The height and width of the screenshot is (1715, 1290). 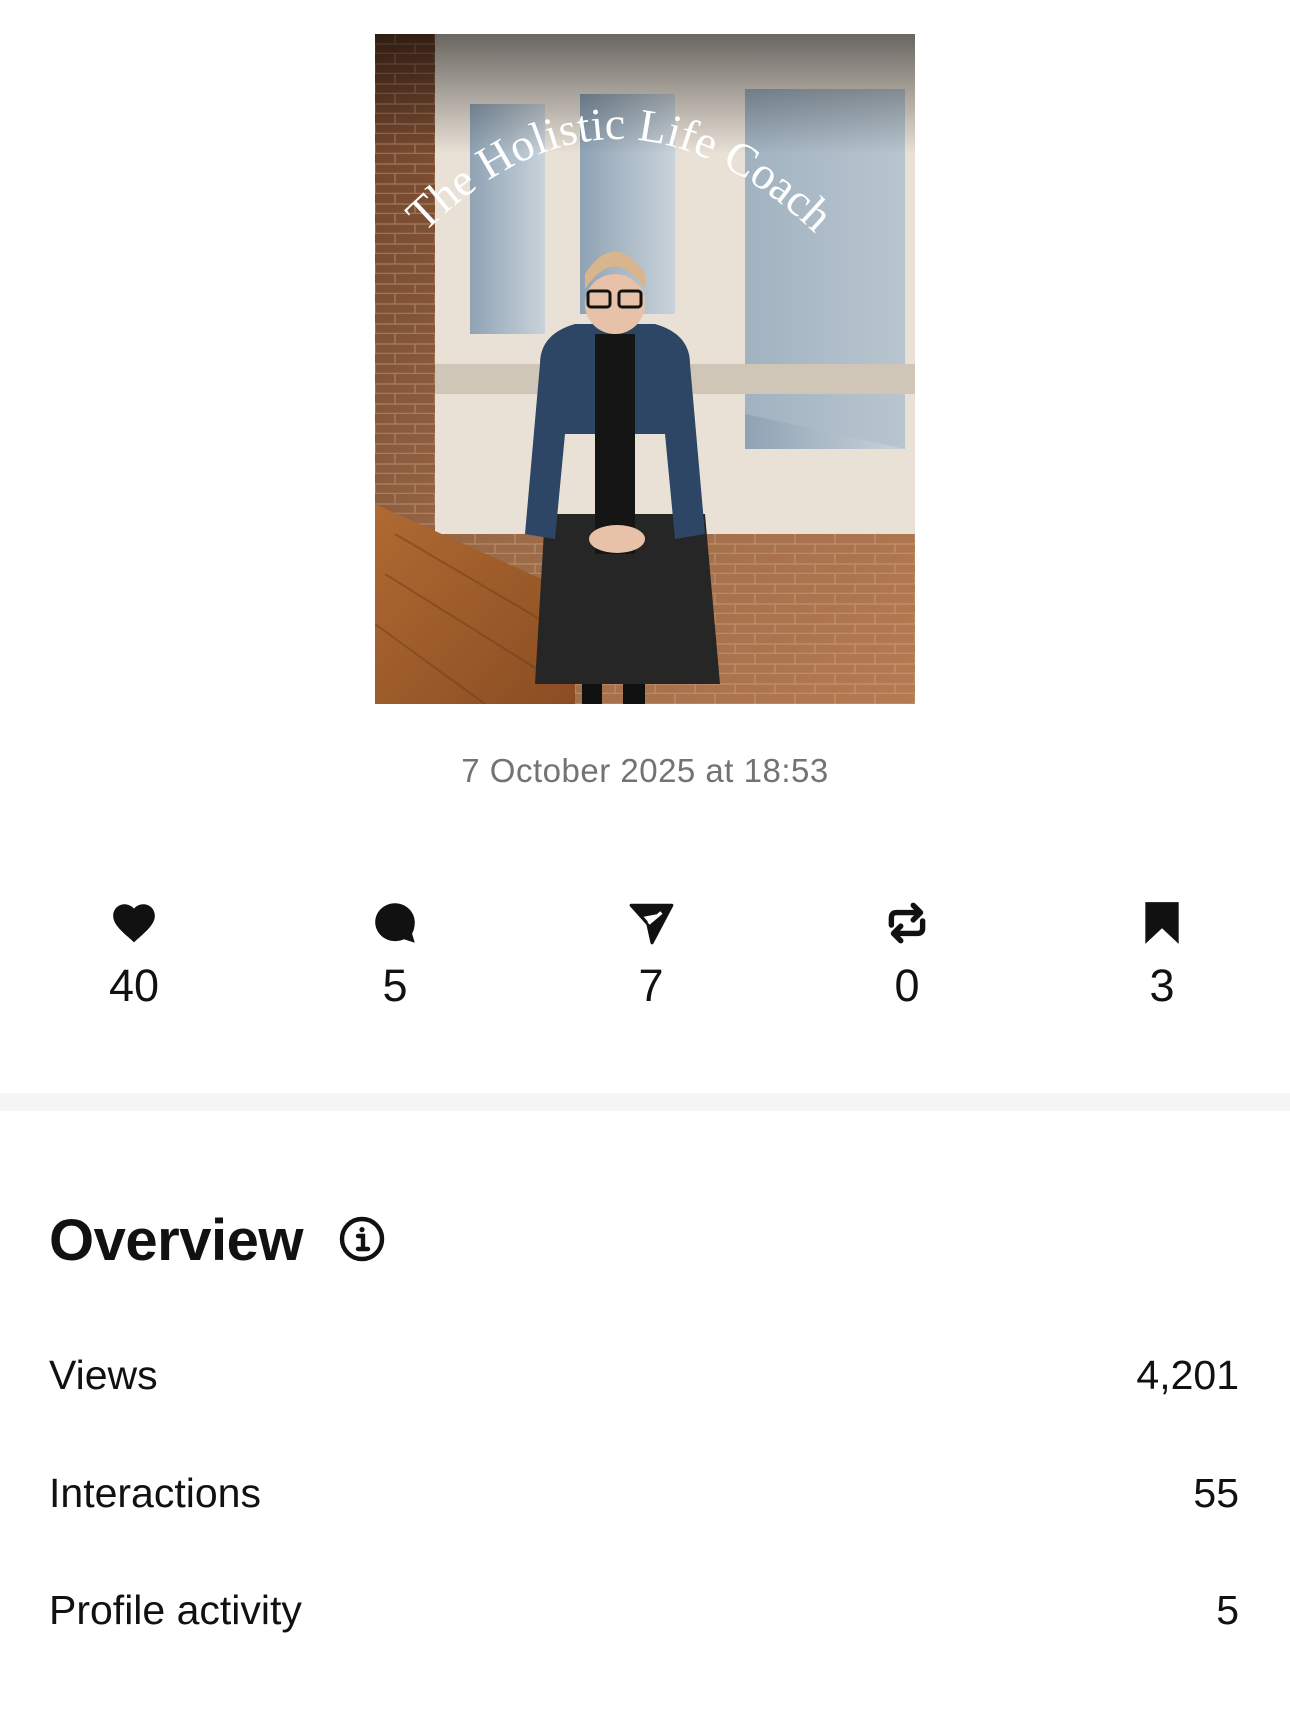 I want to click on post-timestamp: 7 October 2025 at 18:53, so click(x=645, y=770).